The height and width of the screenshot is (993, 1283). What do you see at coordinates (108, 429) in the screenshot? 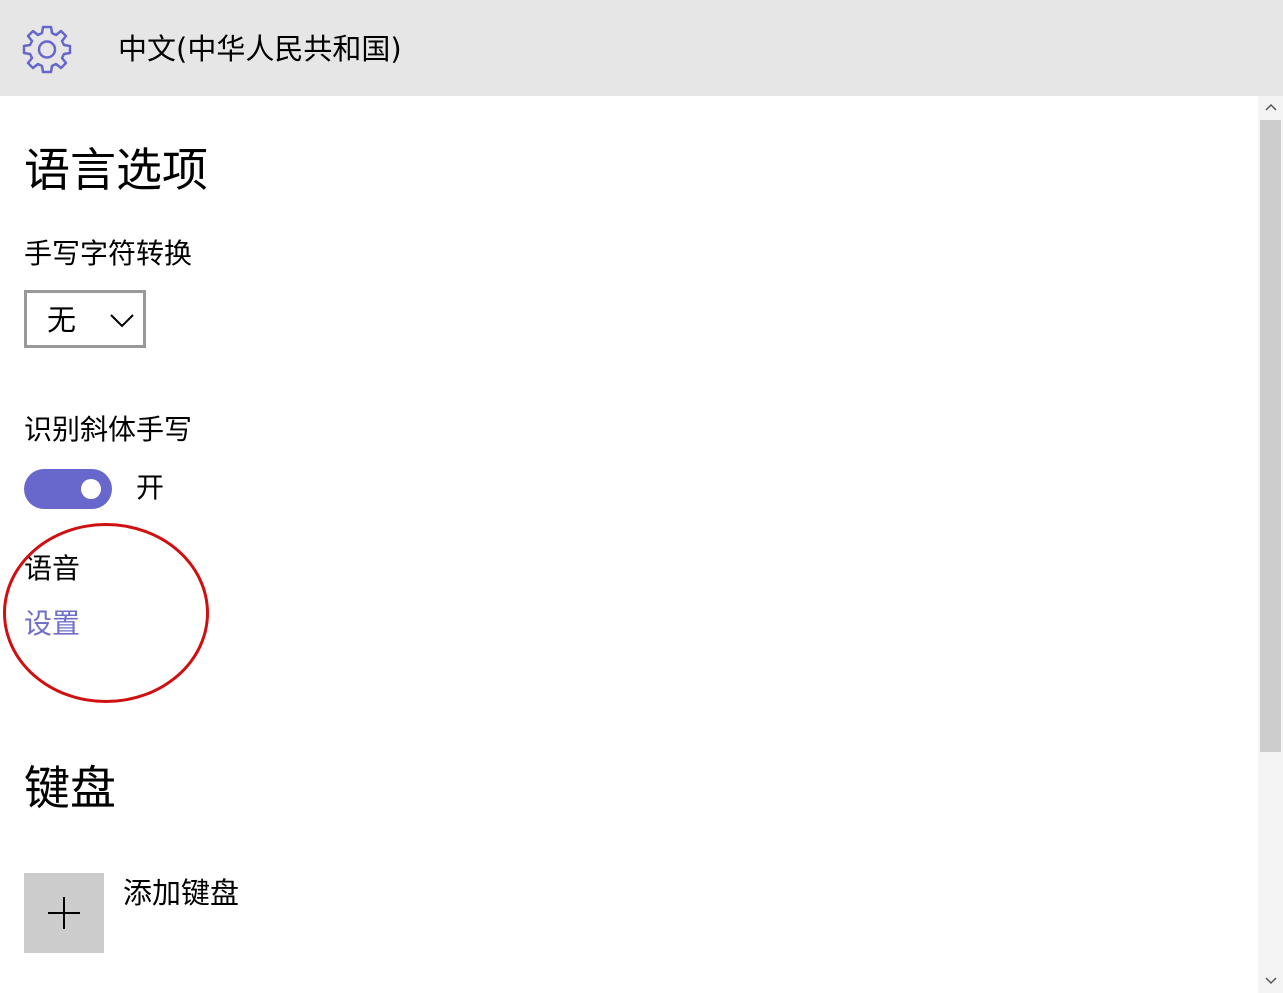
I see `italic-handwriting-label: 识别斜体手写` at bounding box center [108, 429].